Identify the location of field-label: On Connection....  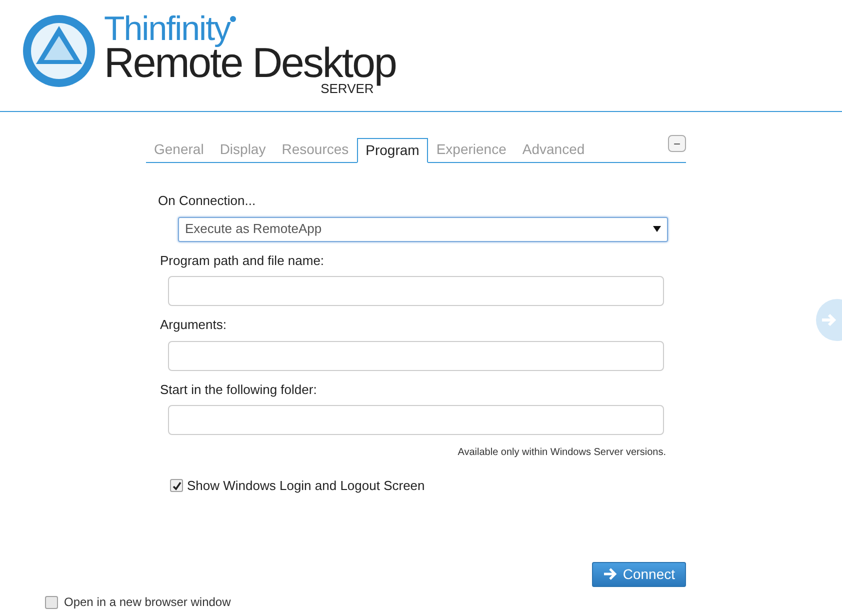
(207, 201).